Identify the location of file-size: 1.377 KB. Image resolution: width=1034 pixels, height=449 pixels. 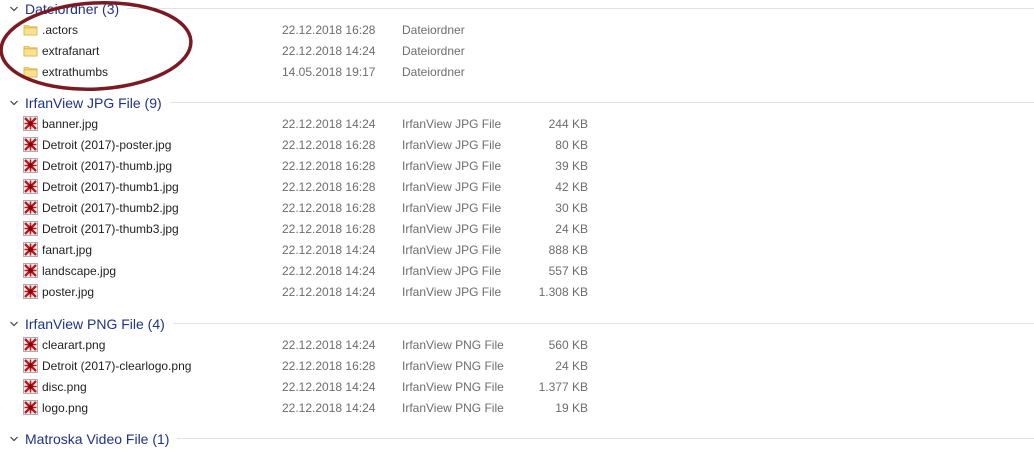
(563, 387).